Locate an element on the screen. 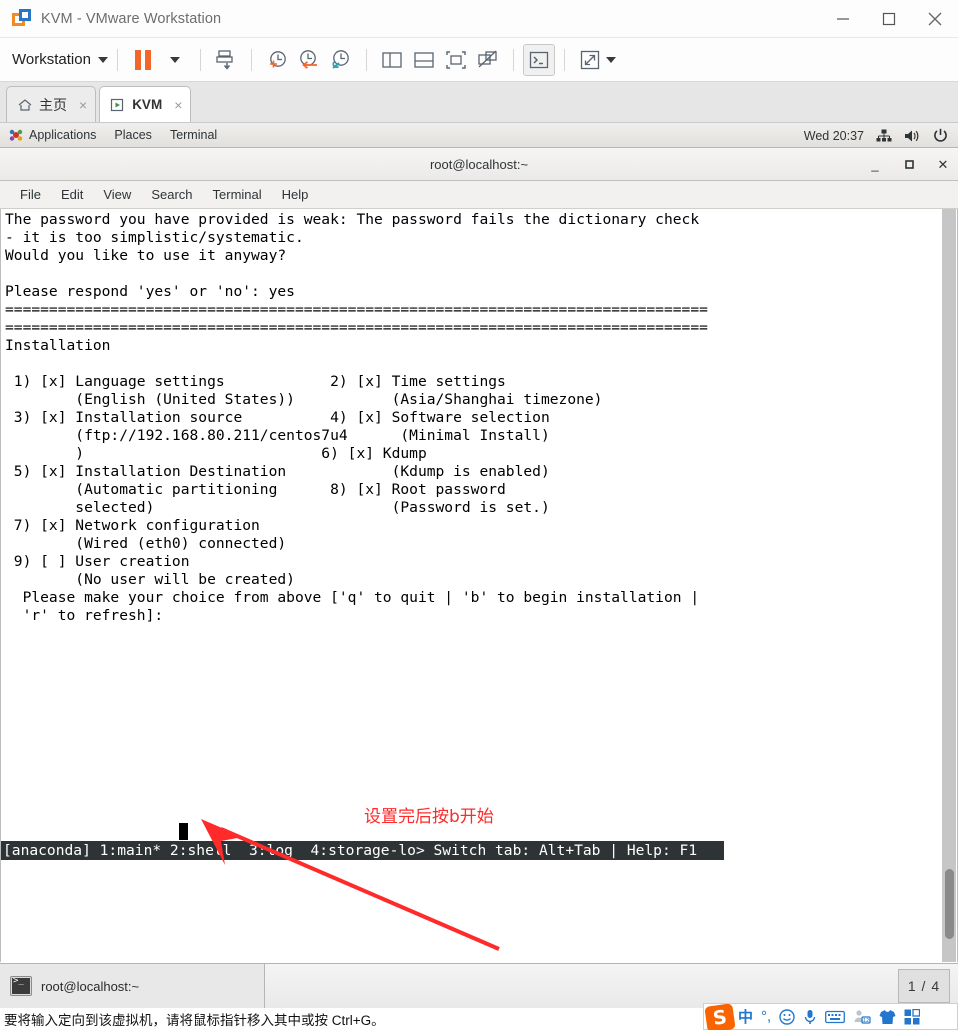  window-controls is located at coordinates (889, 19).